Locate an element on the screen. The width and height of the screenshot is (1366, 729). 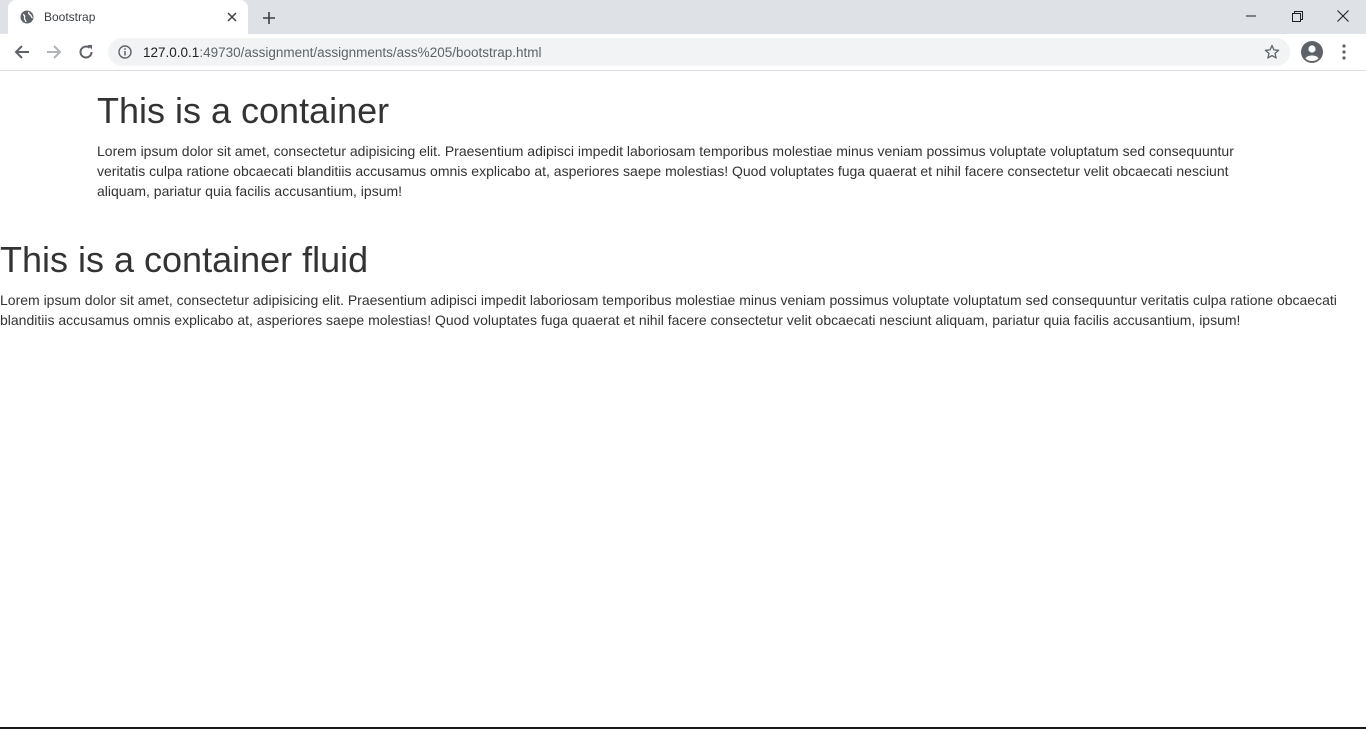
star-icon is located at coordinates (1272, 52).